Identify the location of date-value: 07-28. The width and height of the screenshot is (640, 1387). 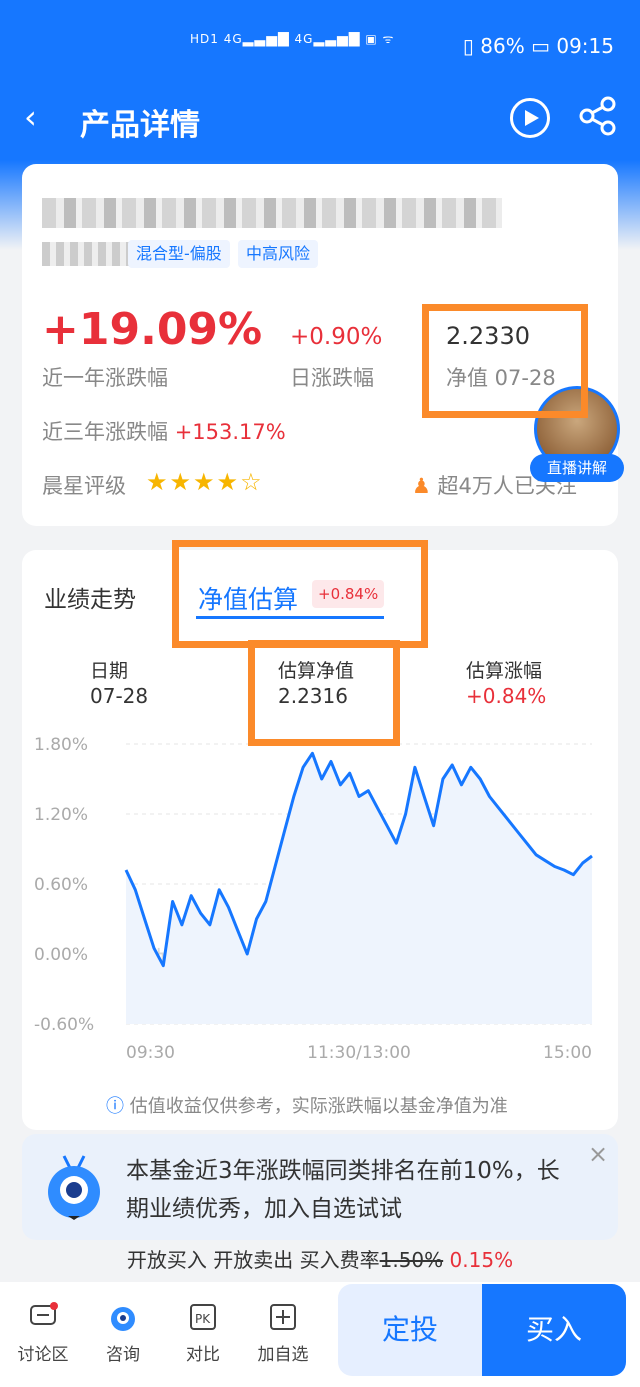
(119, 696).